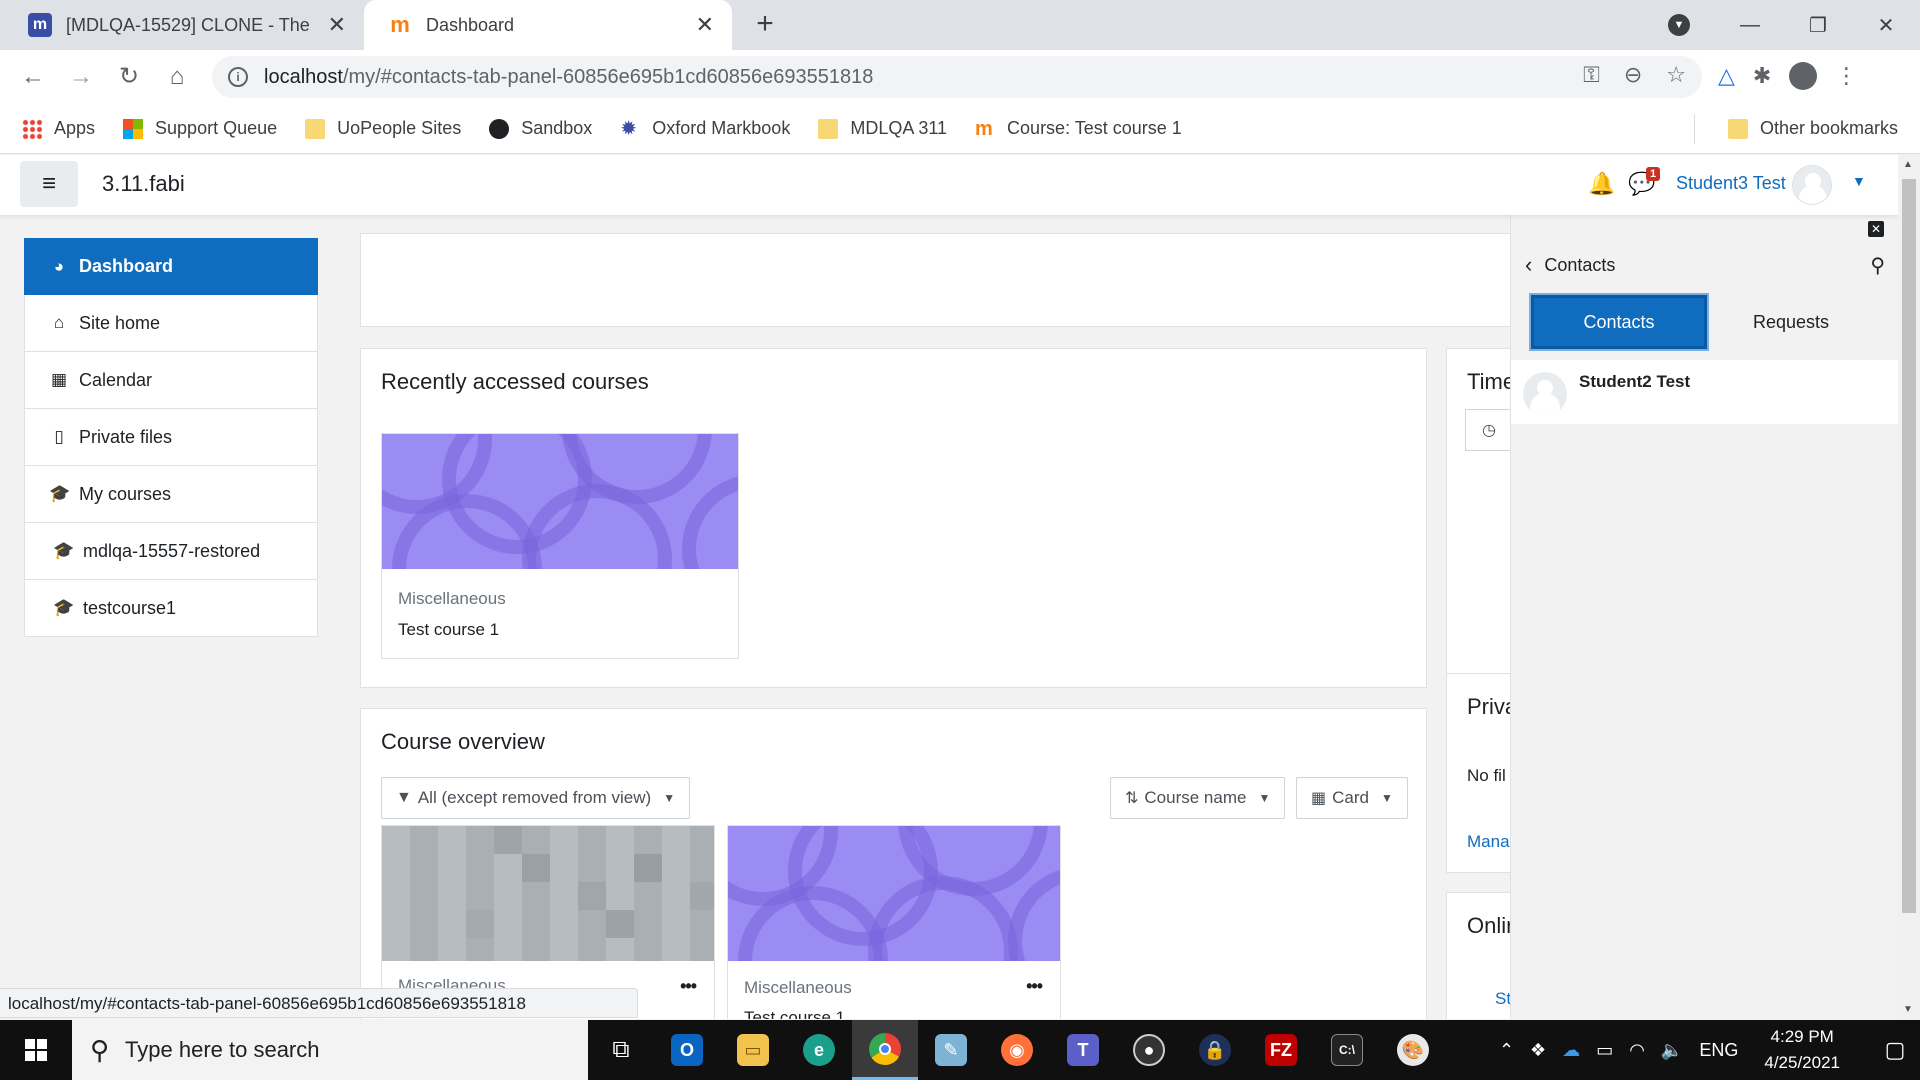 This screenshot has height=1080, width=1920. I want to click on graduation-cap-icon: 🎓, so click(60, 493).